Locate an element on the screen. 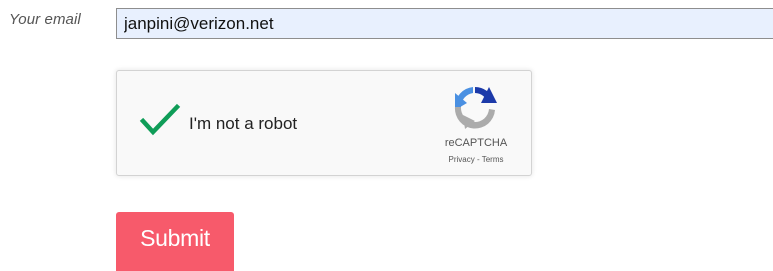  submit-button: Submit is located at coordinates (175, 241).